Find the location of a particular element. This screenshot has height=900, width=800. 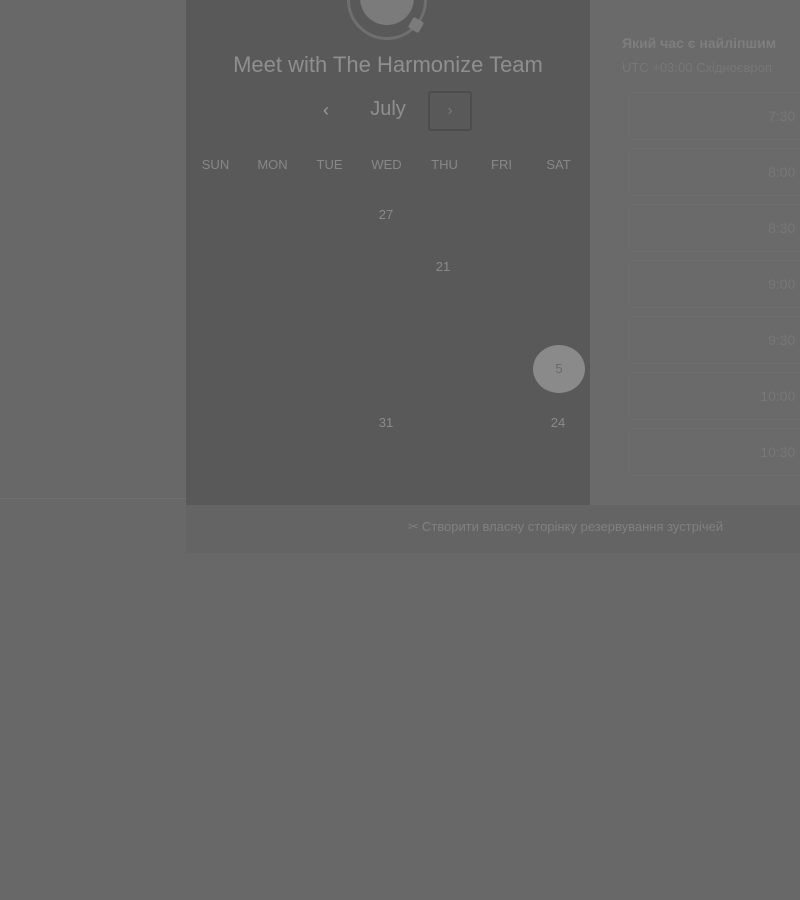

weekday-thu: THU is located at coordinates (444, 164).